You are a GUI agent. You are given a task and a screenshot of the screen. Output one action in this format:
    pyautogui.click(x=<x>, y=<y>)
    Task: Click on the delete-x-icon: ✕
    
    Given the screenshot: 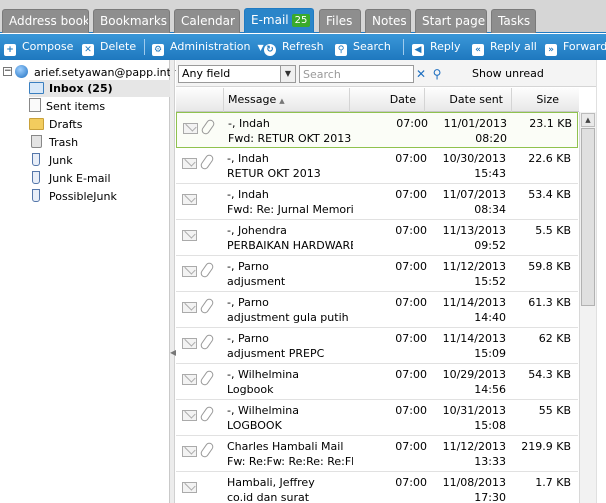 What is the action you would take?
    pyautogui.click(x=88, y=50)
    